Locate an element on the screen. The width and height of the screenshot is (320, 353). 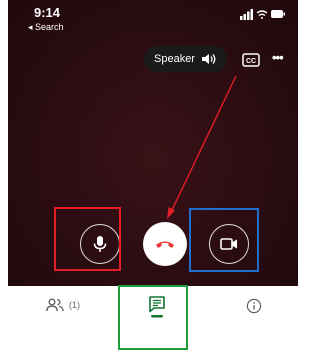
bottom-tab-bar: (1) is located at coordinates (151, 306).